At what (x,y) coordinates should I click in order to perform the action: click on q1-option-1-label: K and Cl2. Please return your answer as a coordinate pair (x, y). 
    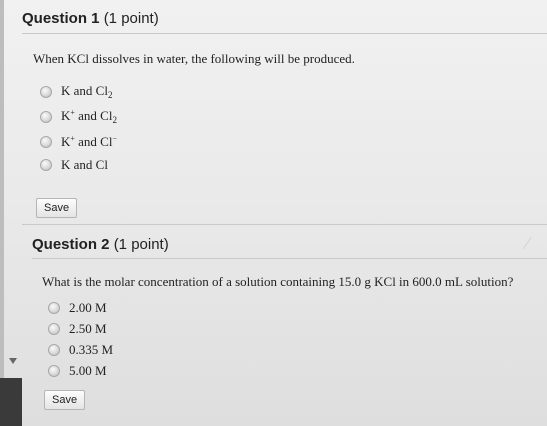
    Looking at the image, I should click on (87, 91).